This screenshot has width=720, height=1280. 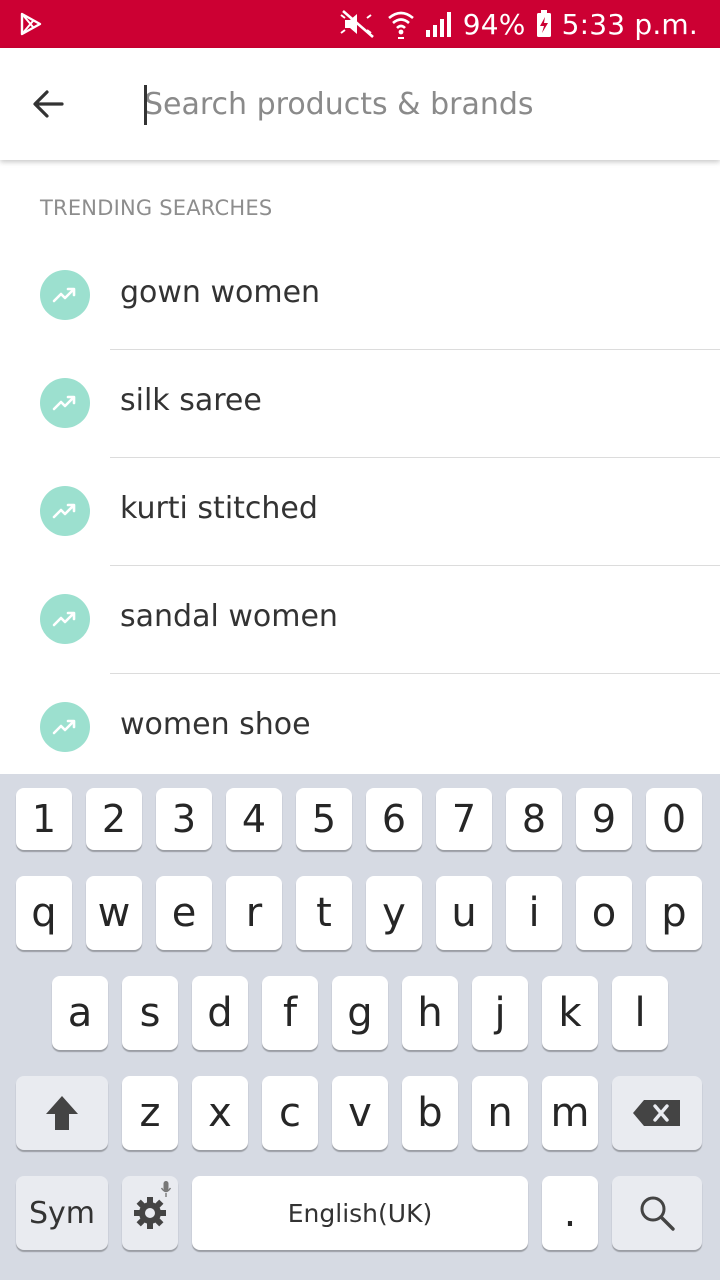 What do you see at coordinates (438, 24) in the screenshot?
I see `signal-icon` at bounding box center [438, 24].